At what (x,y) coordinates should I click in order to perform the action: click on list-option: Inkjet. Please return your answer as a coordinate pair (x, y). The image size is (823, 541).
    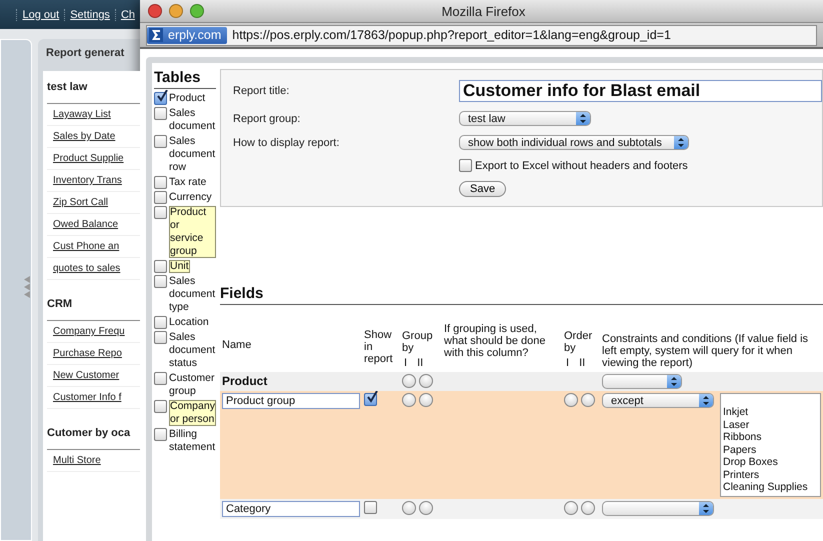
    Looking at the image, I should click on (770, 412).